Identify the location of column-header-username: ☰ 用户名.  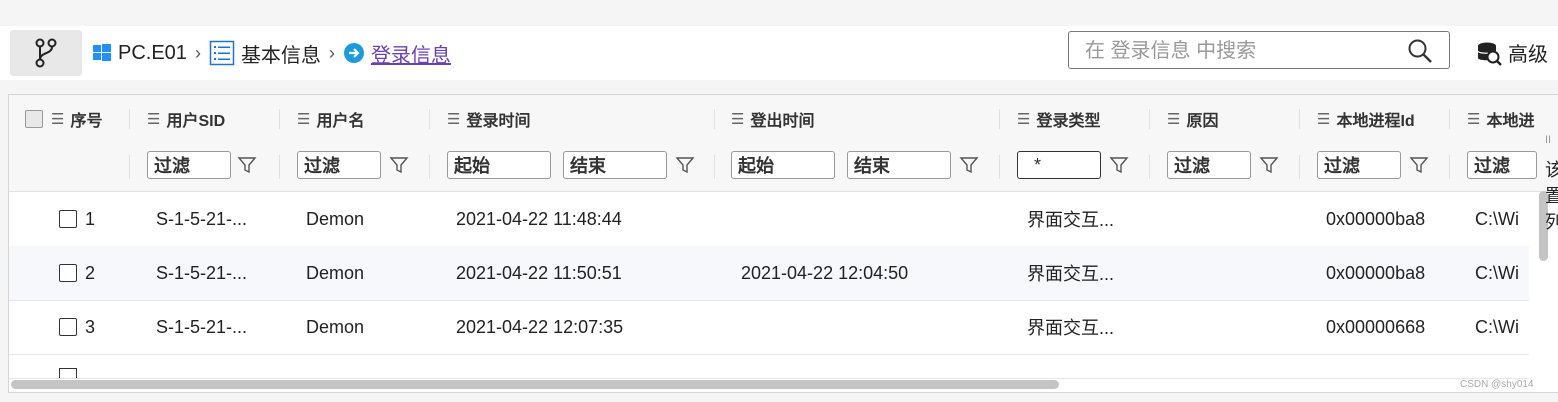
(362, 119).